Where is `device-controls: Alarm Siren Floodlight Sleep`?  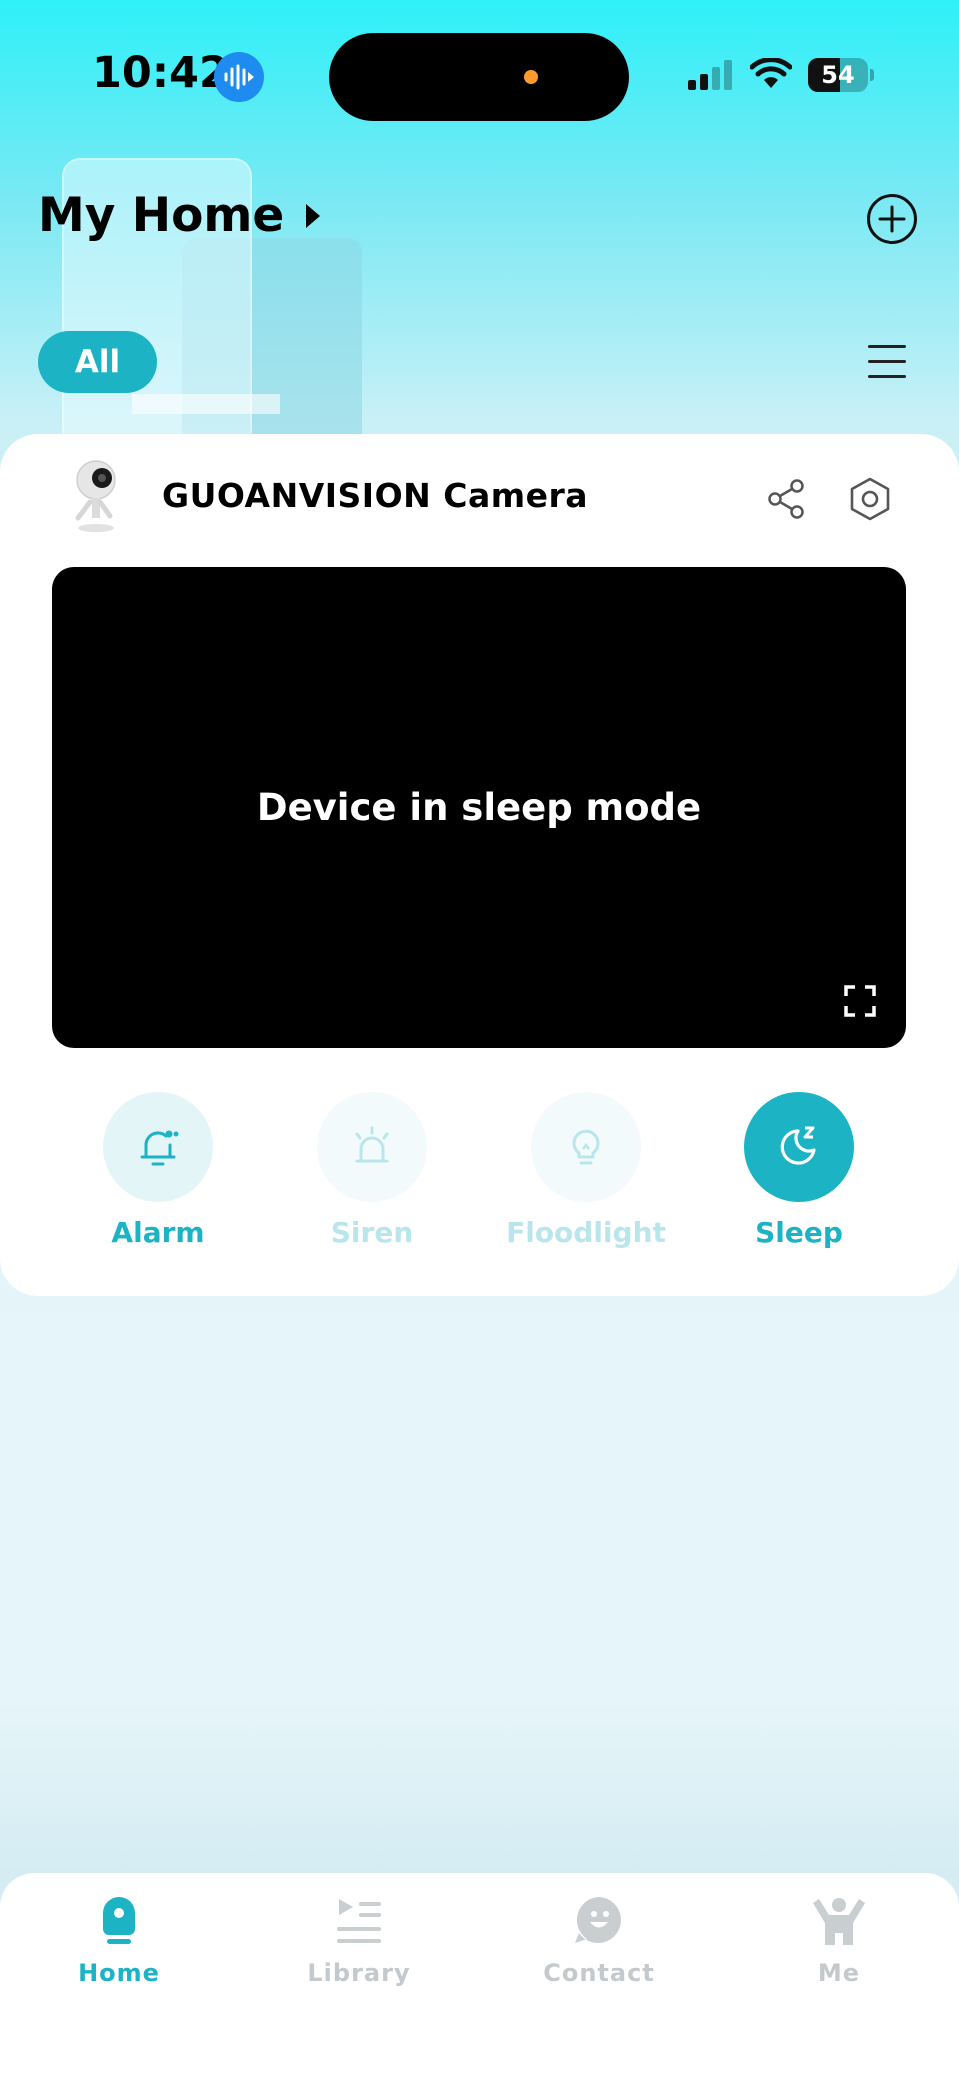 device-controls: Alarm Siren Floodlight Sleep is located at coordinates (479, 1177).